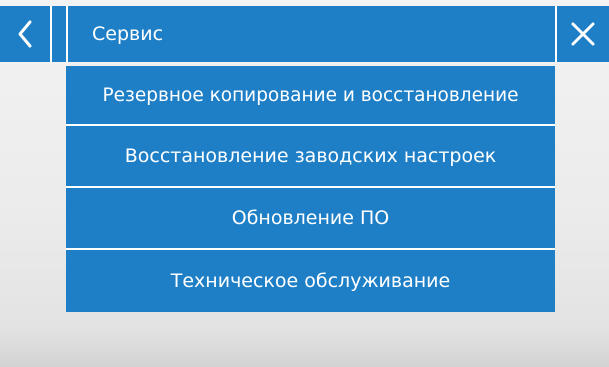  I want to click on menu-item-software-update: Обновление ПО, so click(310, 219).